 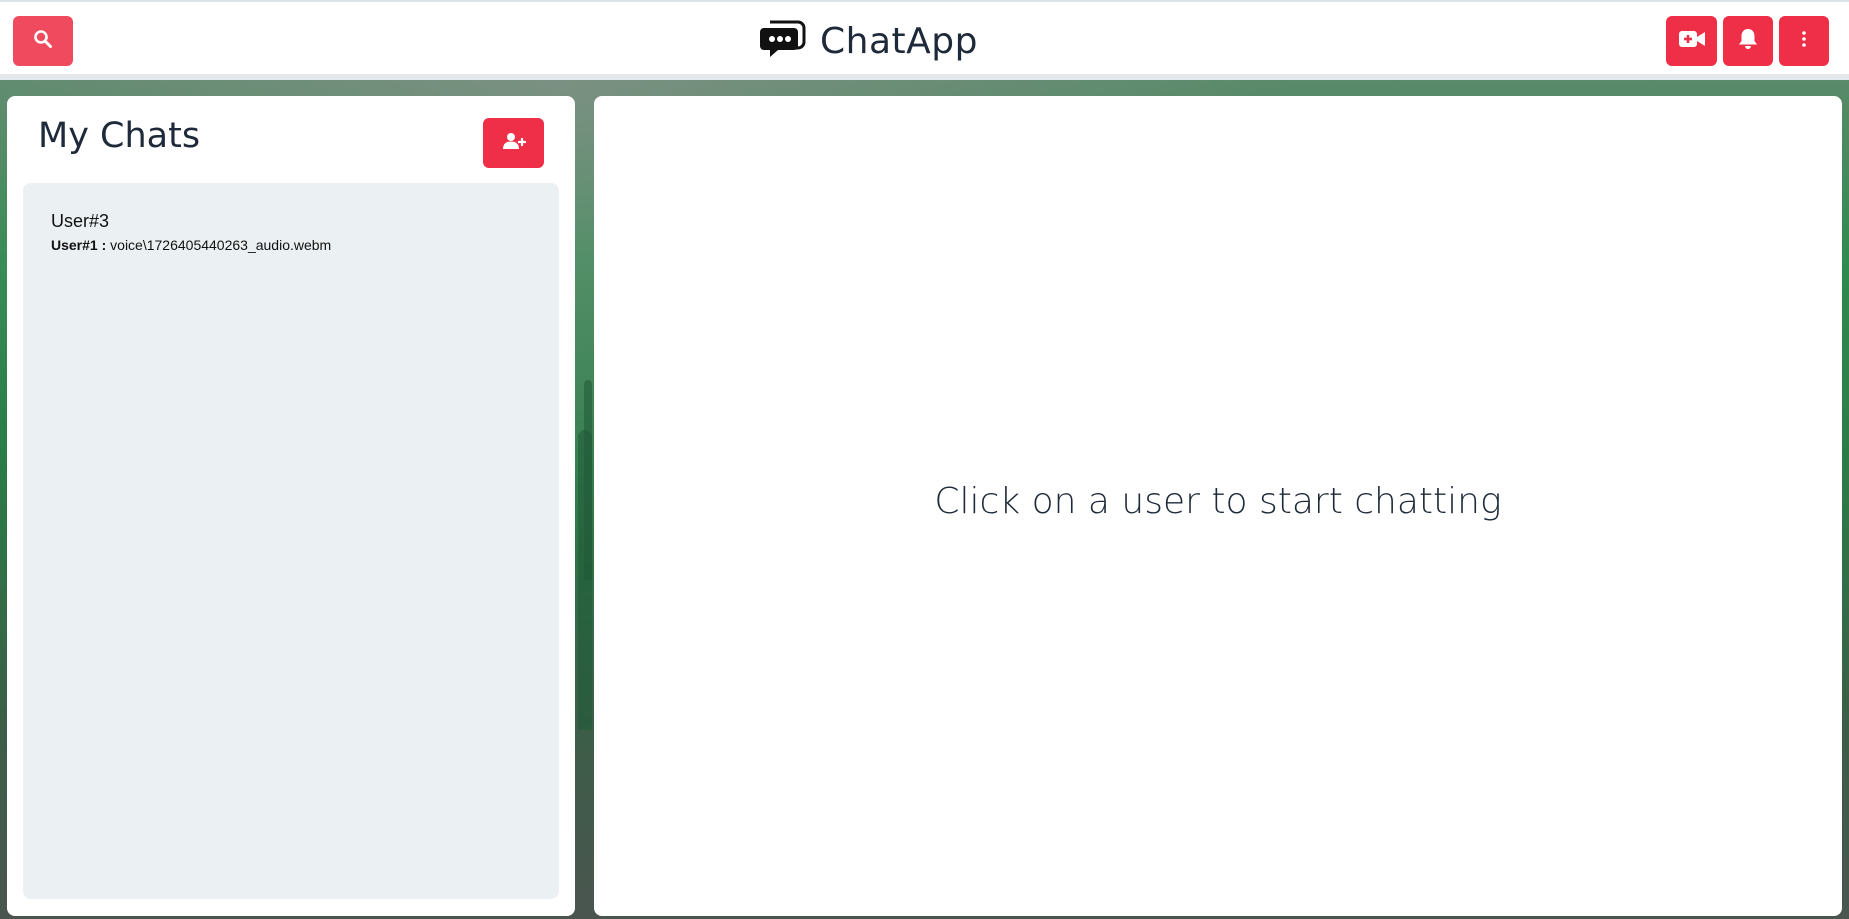 What do you see at coordinates (221, 245) in the screenshot?
I see `last-message-text: voice\1726405440263_audio.webm` at bounding box center [221, 245].